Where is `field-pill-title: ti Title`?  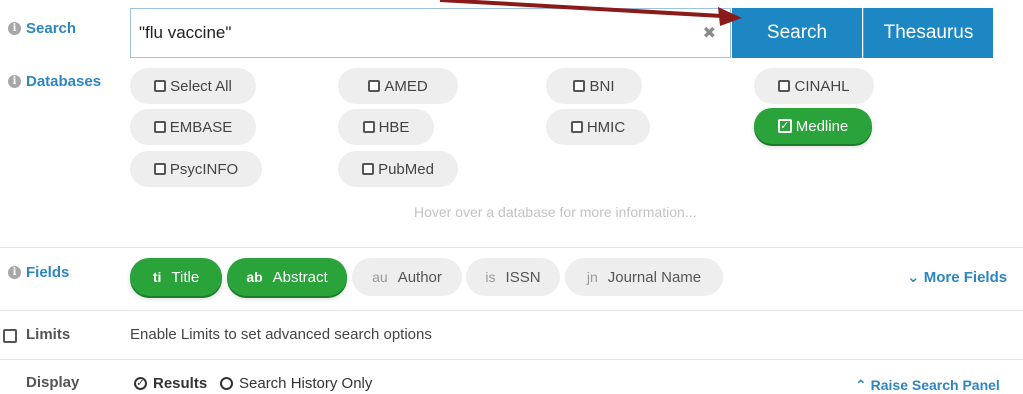
field-pill-title: ti Title is located at coordinates (176, 277).